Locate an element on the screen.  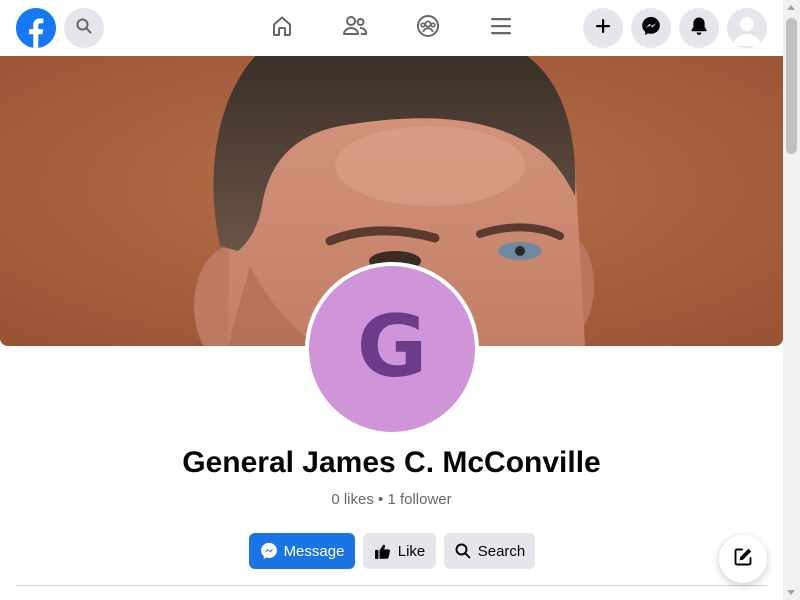
nav-menu-tab is located at coordinates (501, 28).